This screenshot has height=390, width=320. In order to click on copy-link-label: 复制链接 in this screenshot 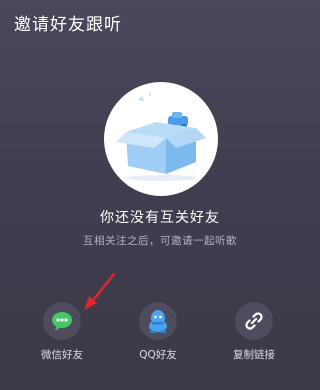, I will do `click(254, 355)`.